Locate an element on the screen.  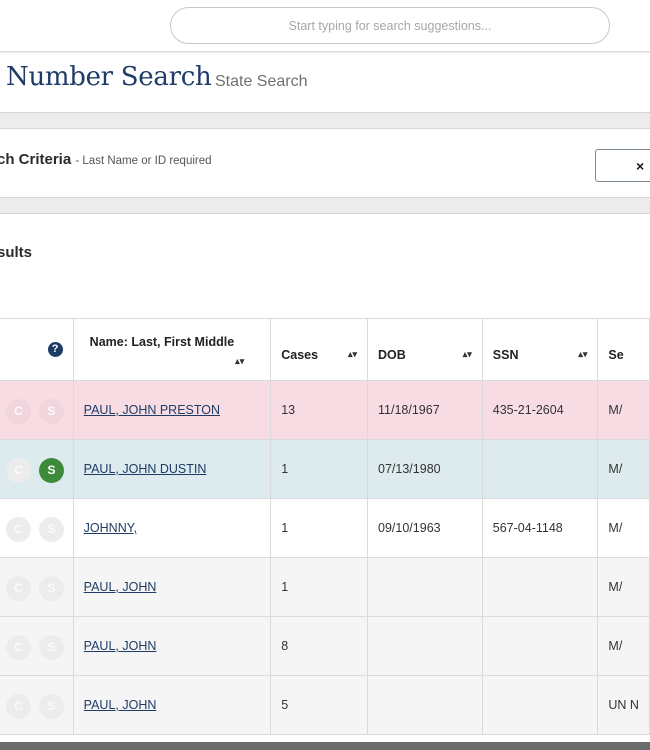
name-cell: JOHNNY, is located at coordinates (172, 528).